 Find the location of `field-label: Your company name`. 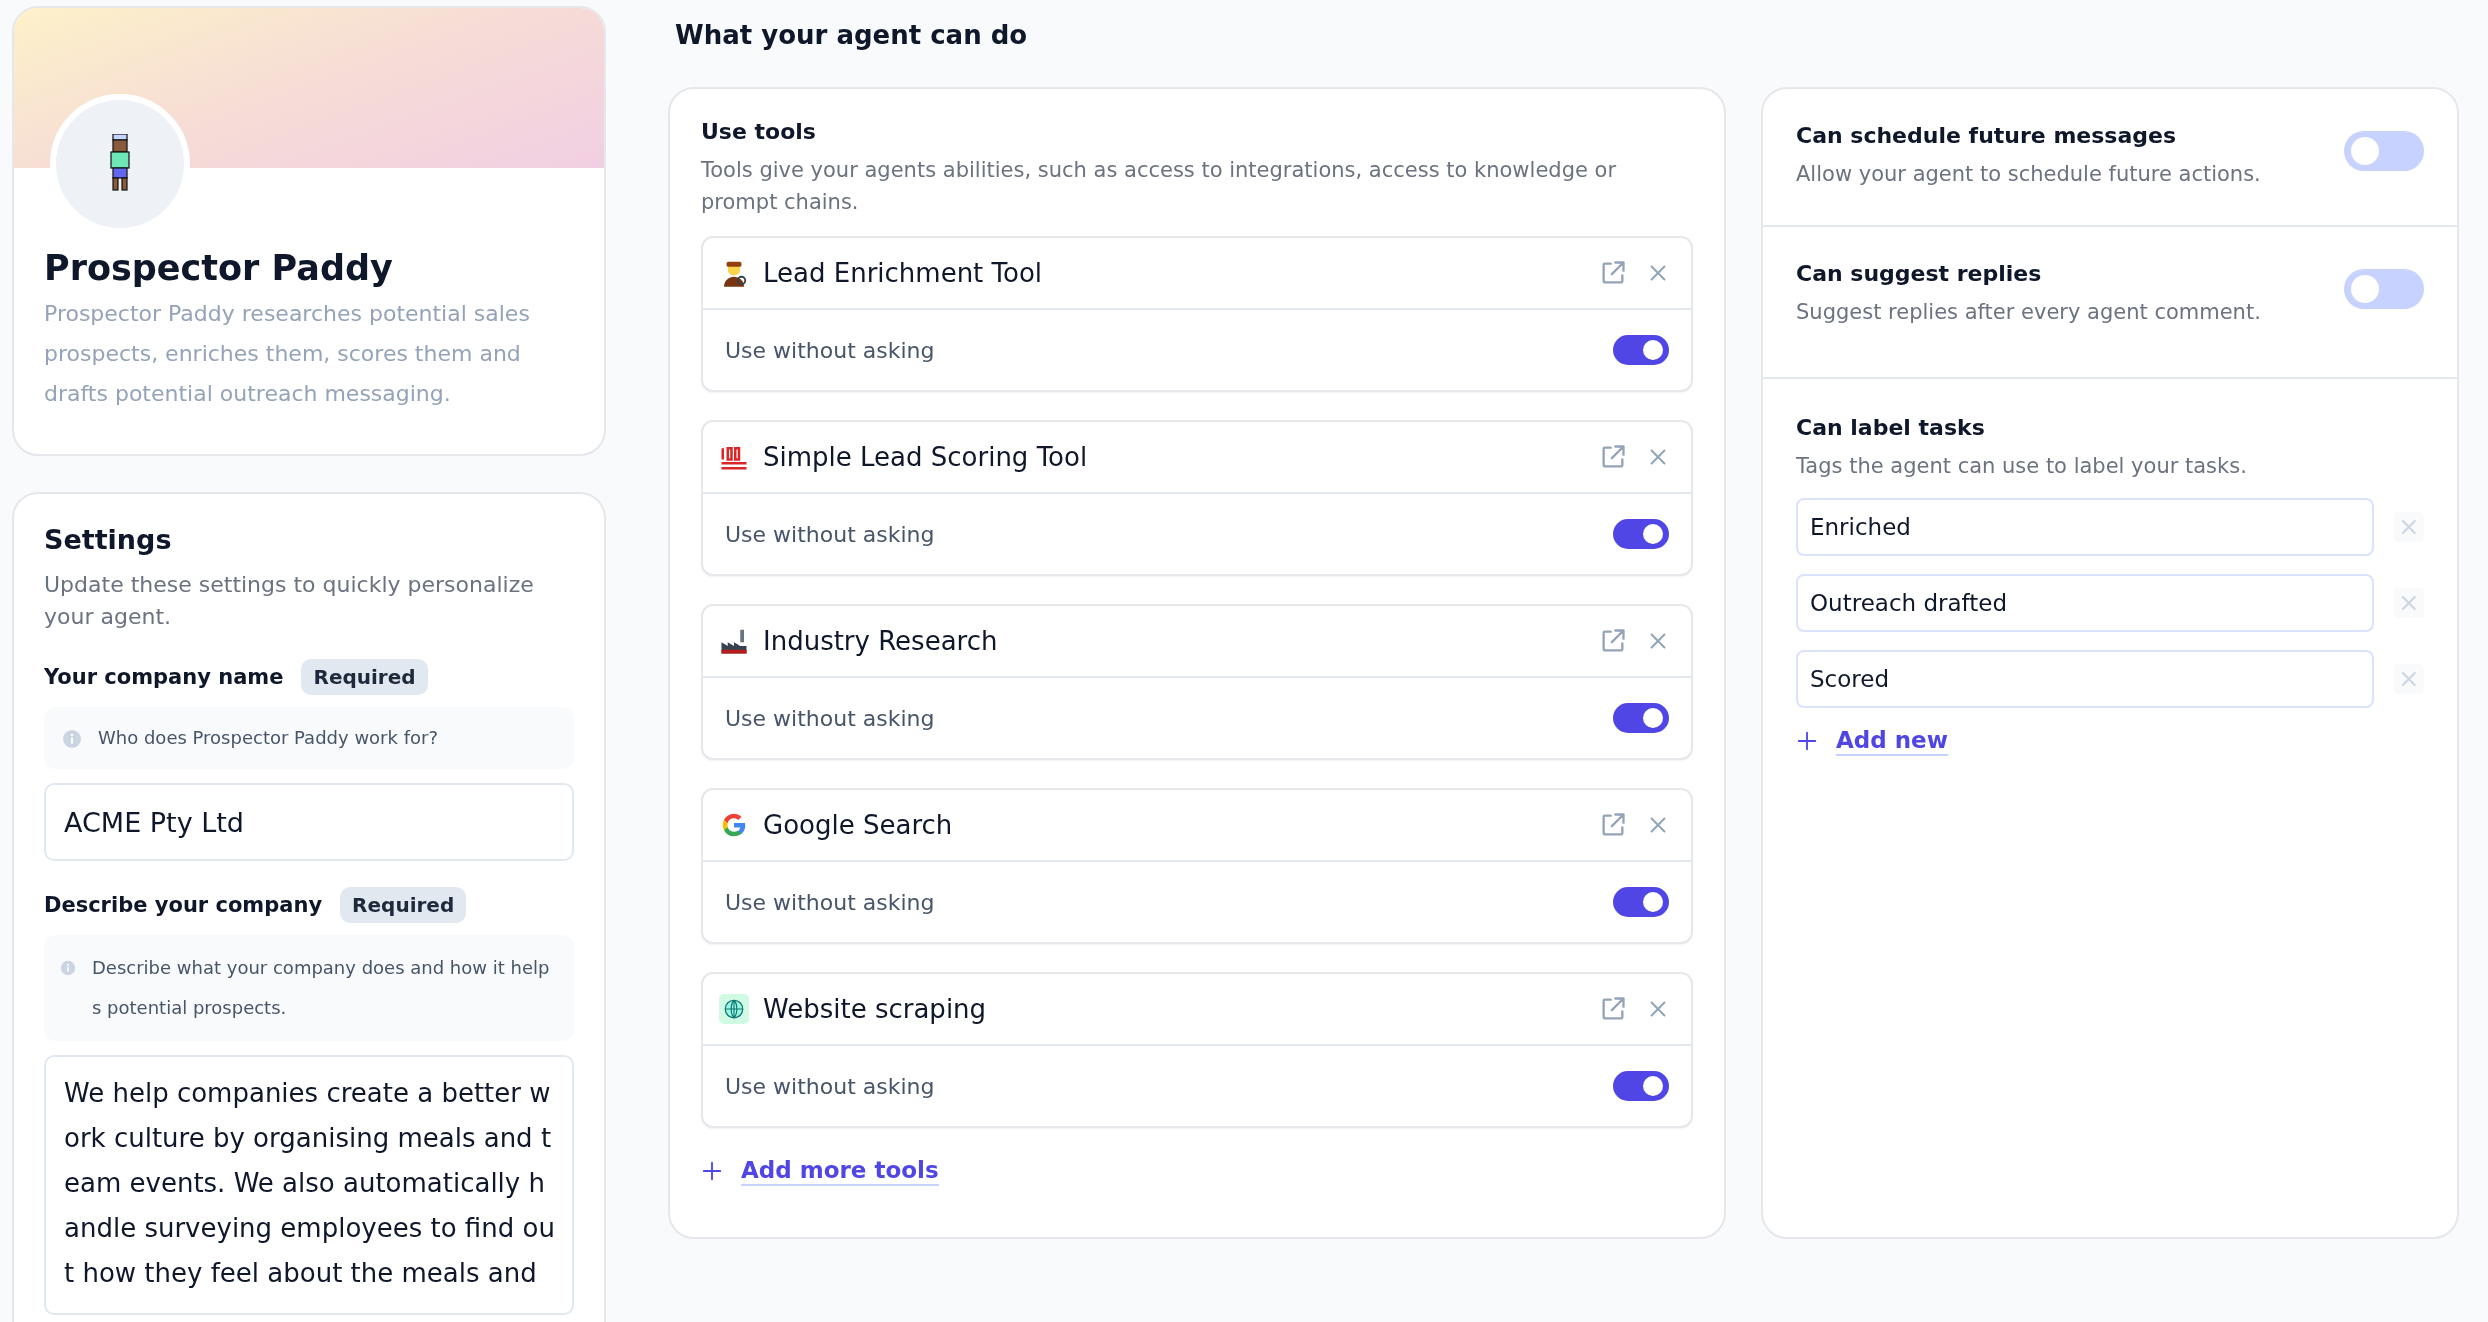

field-label: Your company name is located at coordinates (164, 677).